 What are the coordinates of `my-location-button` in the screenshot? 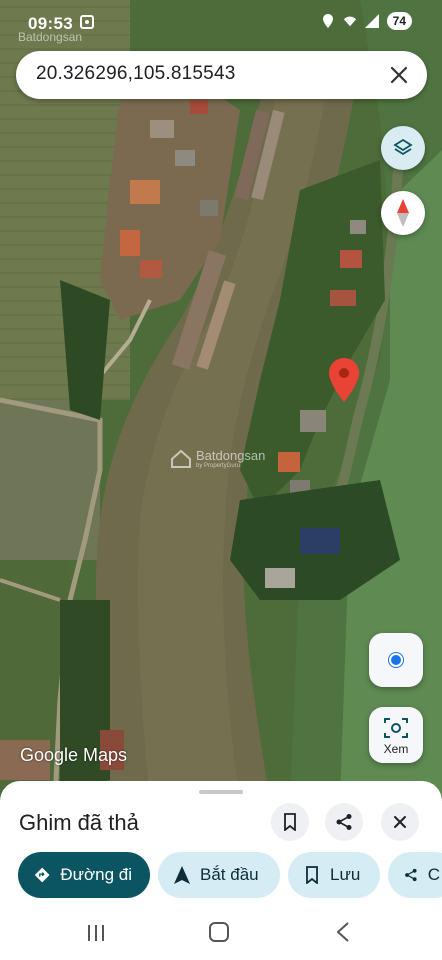 It's located at (396, 660).